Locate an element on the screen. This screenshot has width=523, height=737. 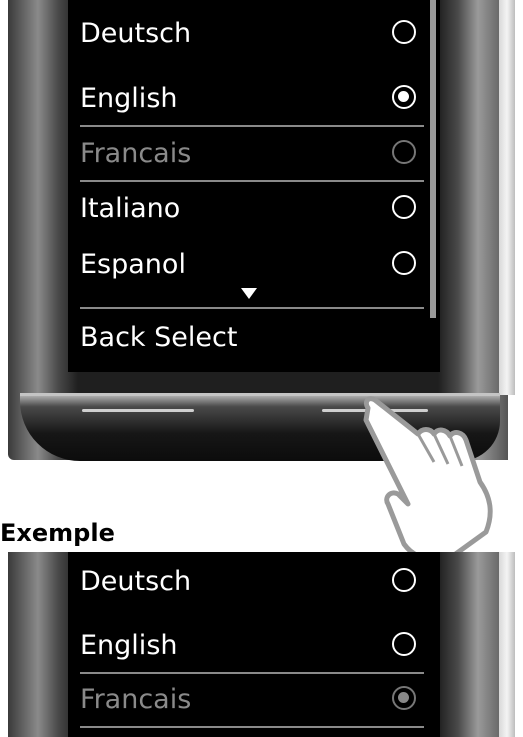
select-softkey: Select is located at coordinates (195, 337).